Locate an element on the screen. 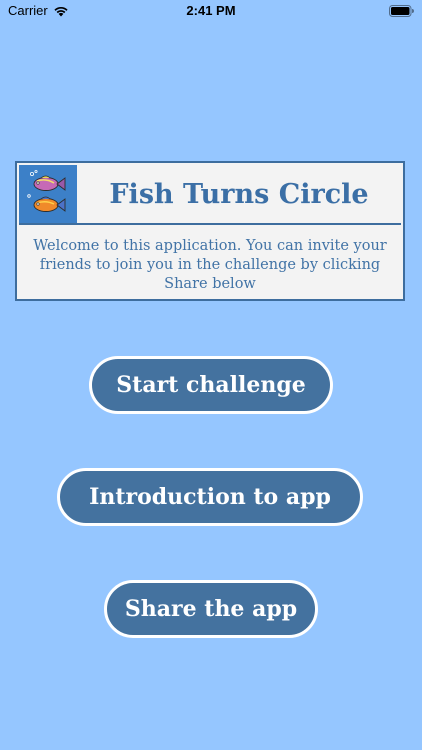 The image size is (422, 750). title-row: Fish Turns Circle is located at coordinates (210, 195).